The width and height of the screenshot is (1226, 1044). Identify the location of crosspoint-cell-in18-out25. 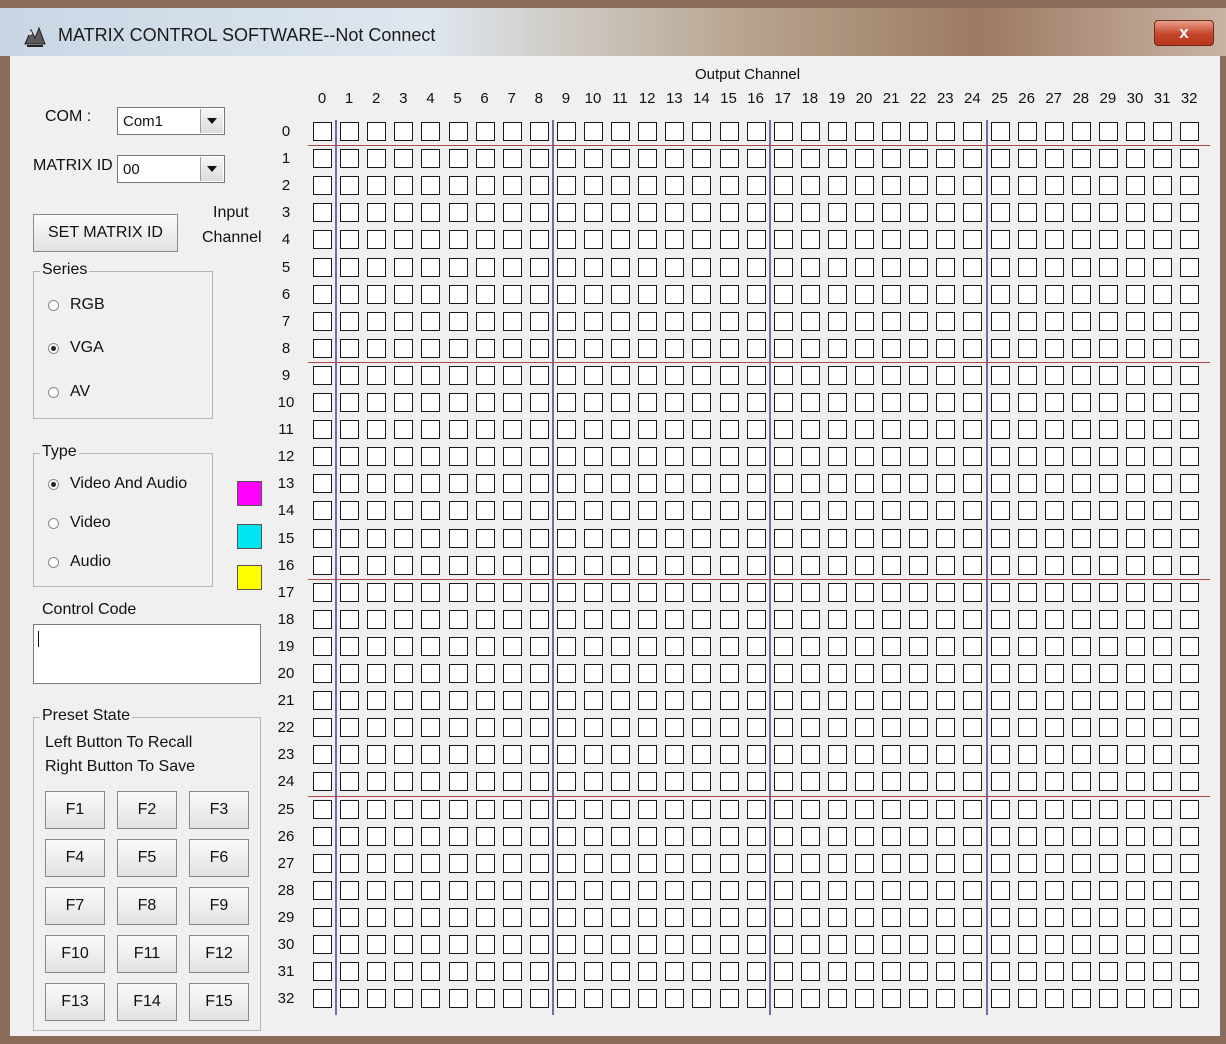
(1000, 619).